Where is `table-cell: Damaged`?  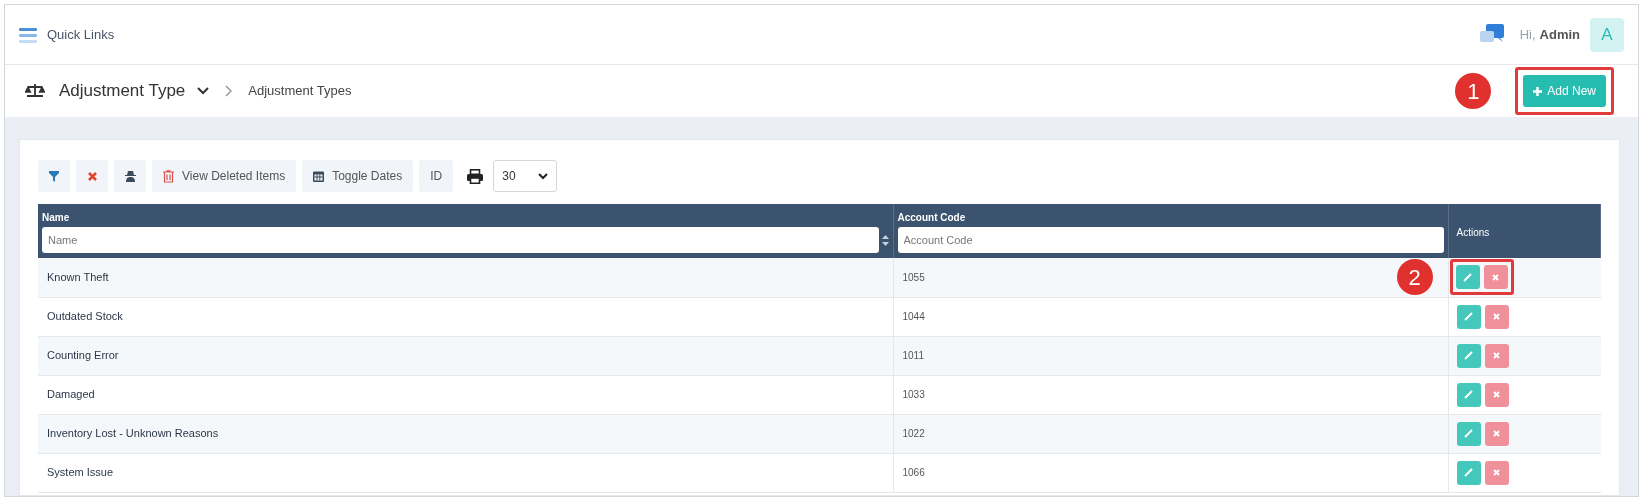 table-cell: Damaged is located at coordinates (71, 394).